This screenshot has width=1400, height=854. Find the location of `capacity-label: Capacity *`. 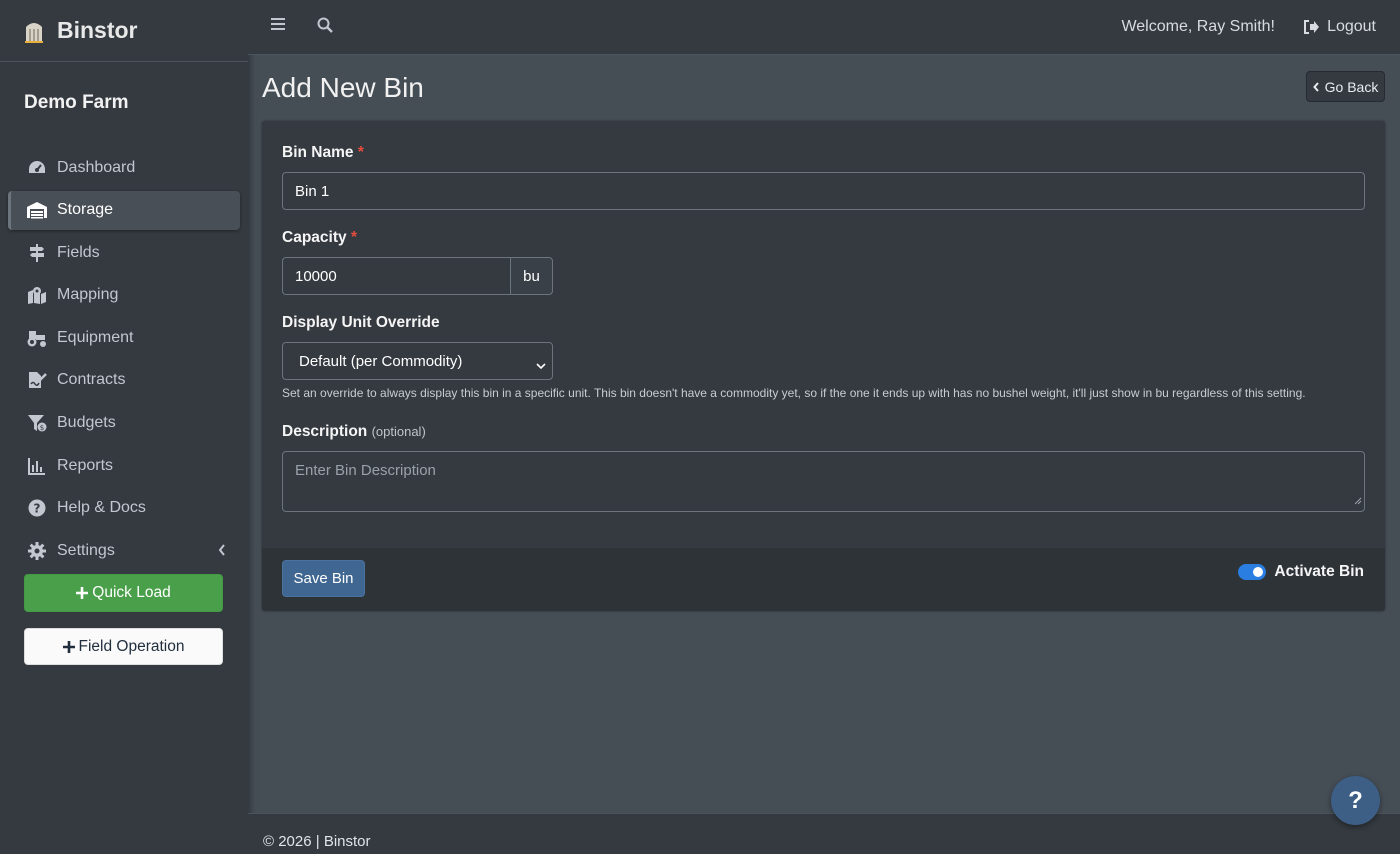

capacity-label: Capacity * is located at coordinates (319, 237).